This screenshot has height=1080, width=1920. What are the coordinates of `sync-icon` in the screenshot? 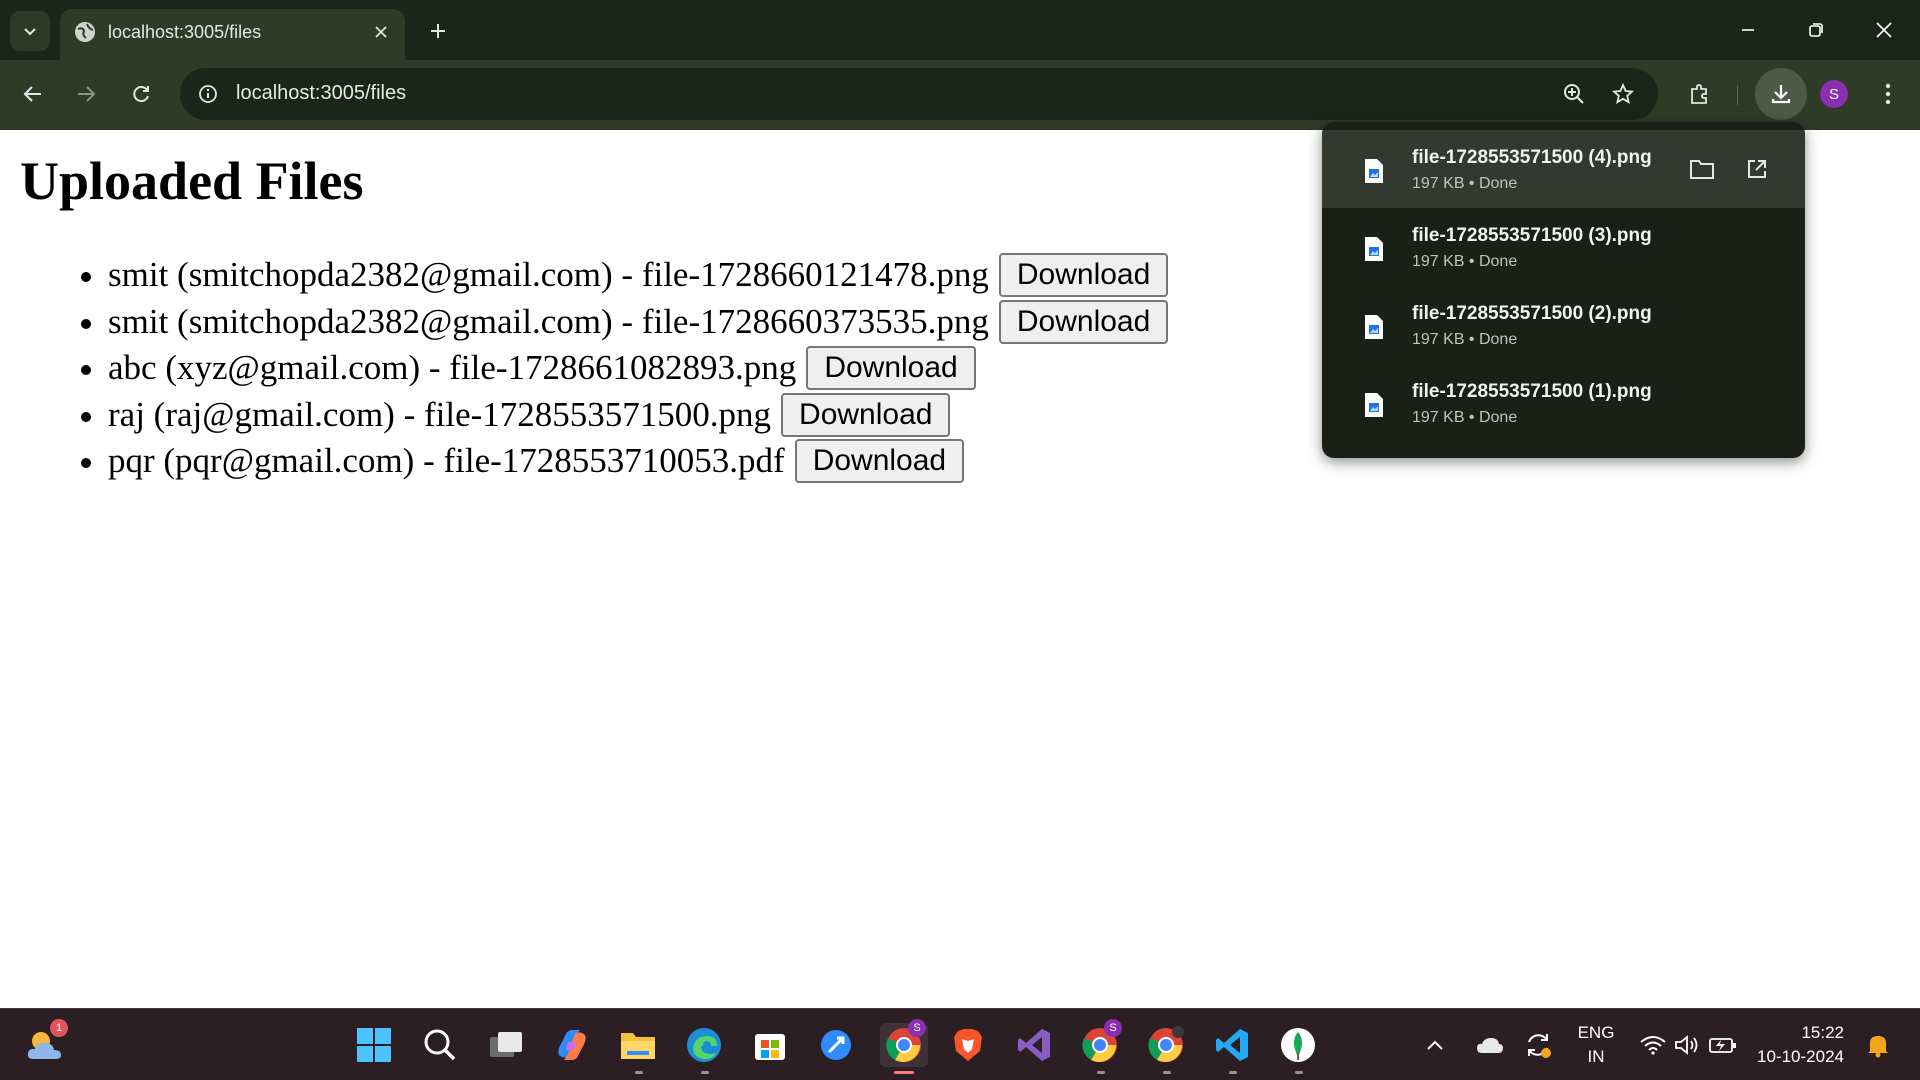 It's located at (1539, 1046).